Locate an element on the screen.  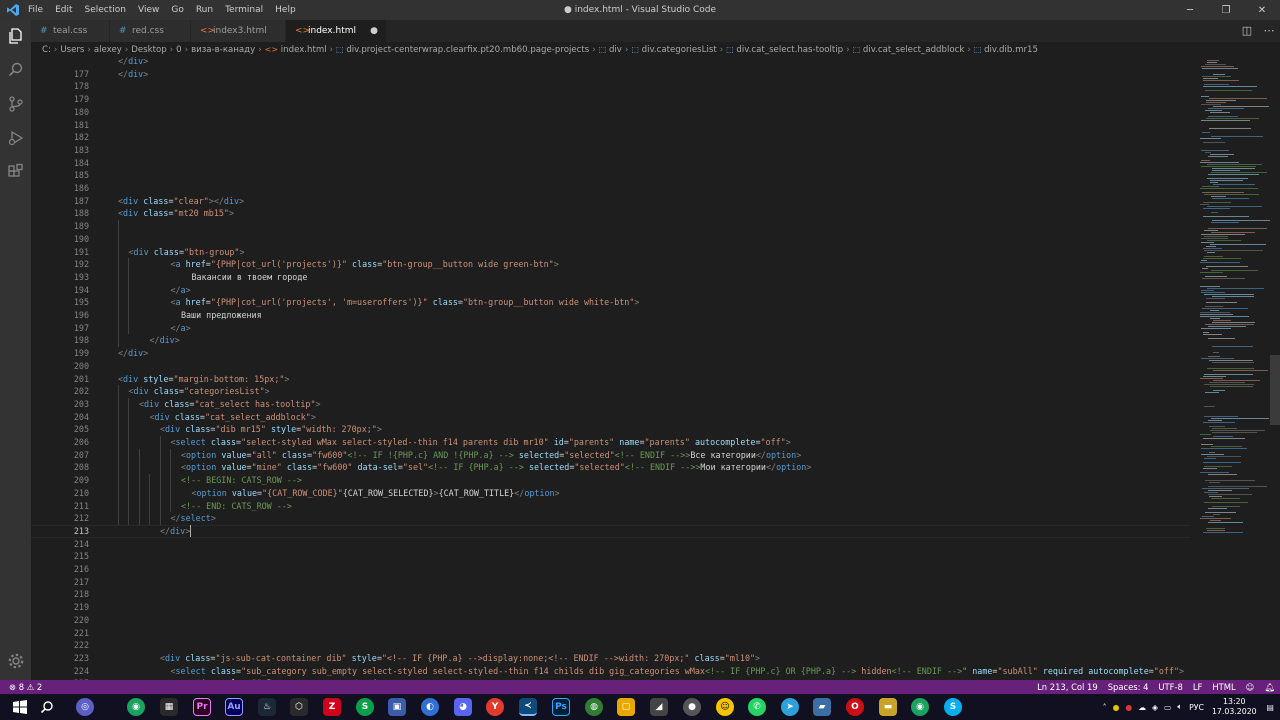
app-icon: ◎ is located at coordinates (85, 707).